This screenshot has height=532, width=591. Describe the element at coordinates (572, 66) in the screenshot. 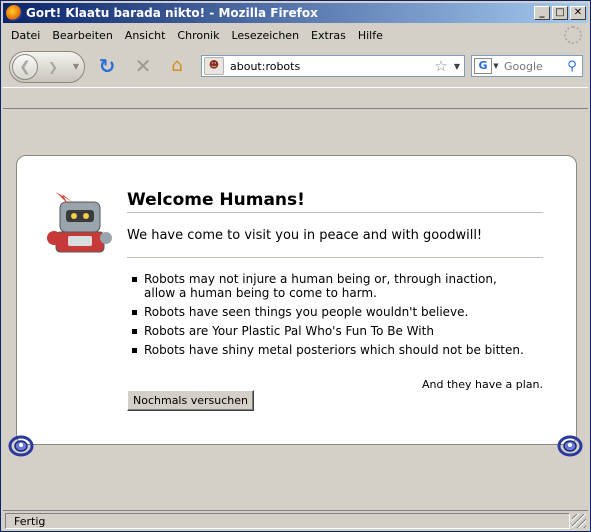

I see `search-icon: ⚲` at that location.